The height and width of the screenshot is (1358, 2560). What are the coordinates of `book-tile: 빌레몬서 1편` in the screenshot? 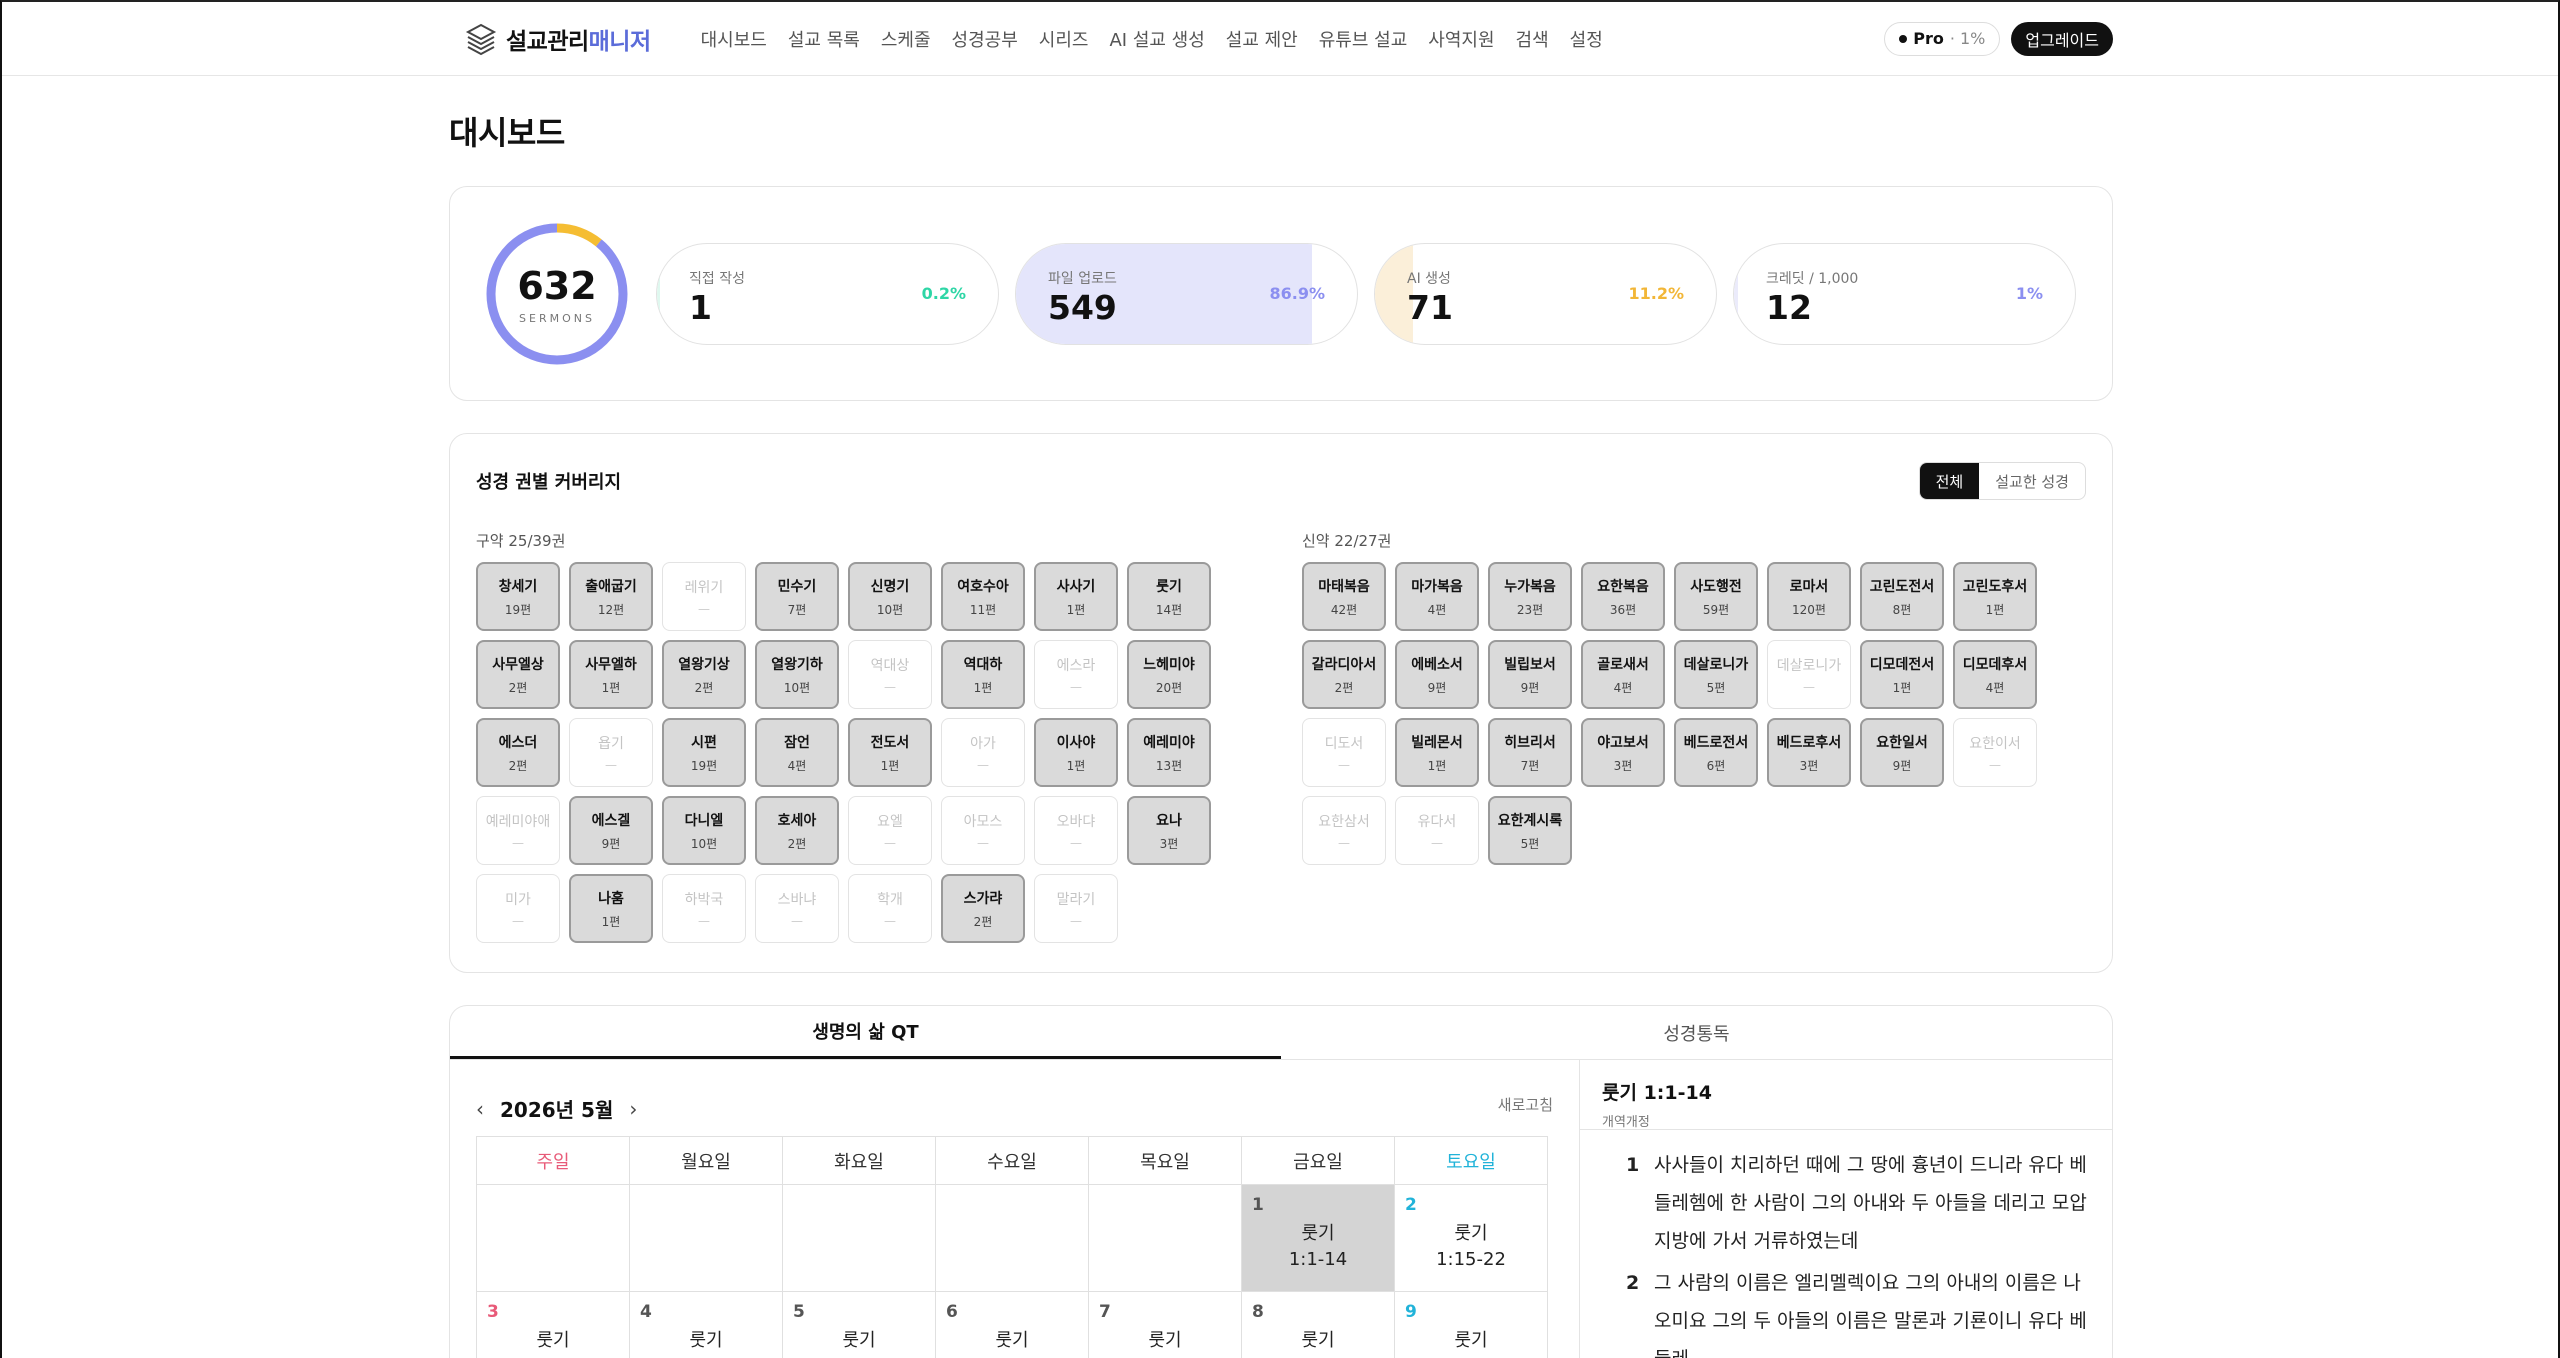 It's located at (1437, 752).